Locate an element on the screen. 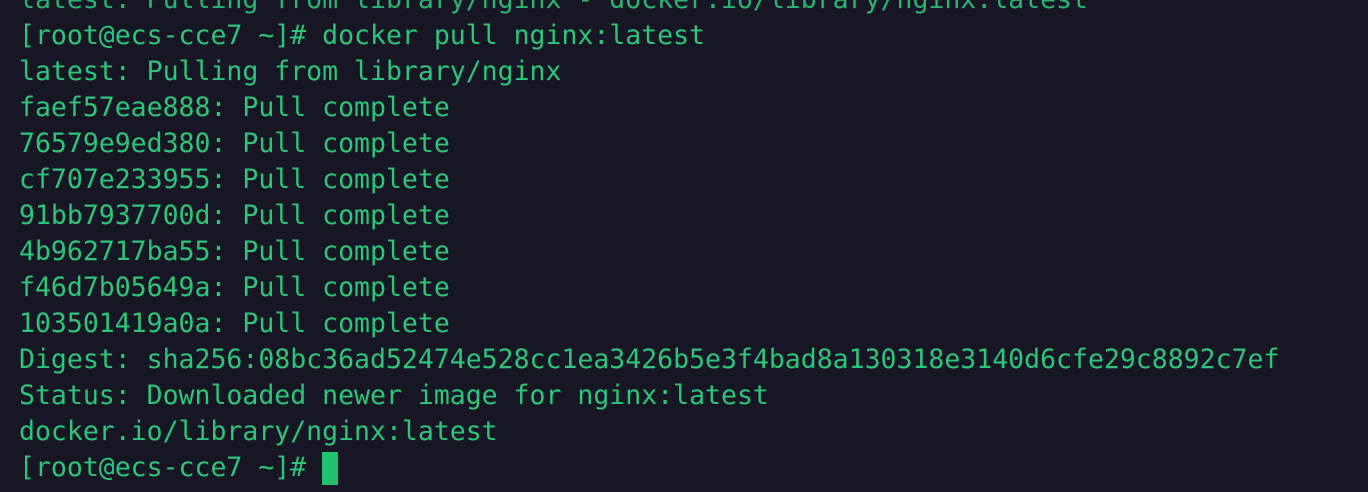 This screenshot has width=1368, height=492. output-line-image-ref: docker.io/library/nginx:latest is located at coordinates (258, 431).